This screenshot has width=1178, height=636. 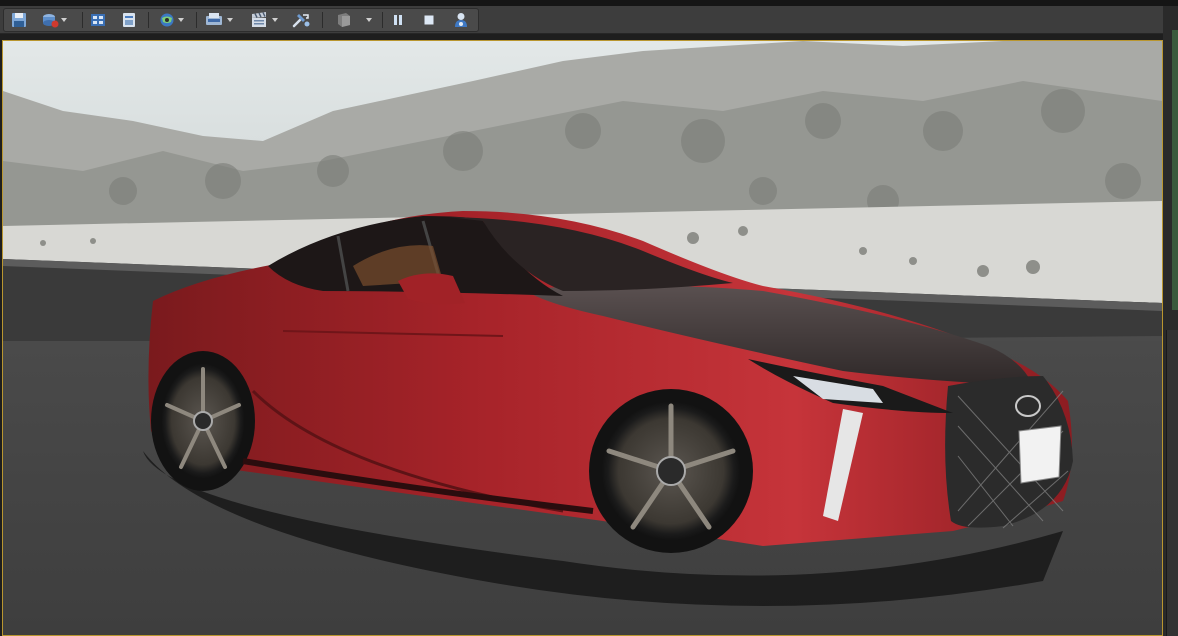 I want to click on marketplace-button, so click(x=129, y=20).